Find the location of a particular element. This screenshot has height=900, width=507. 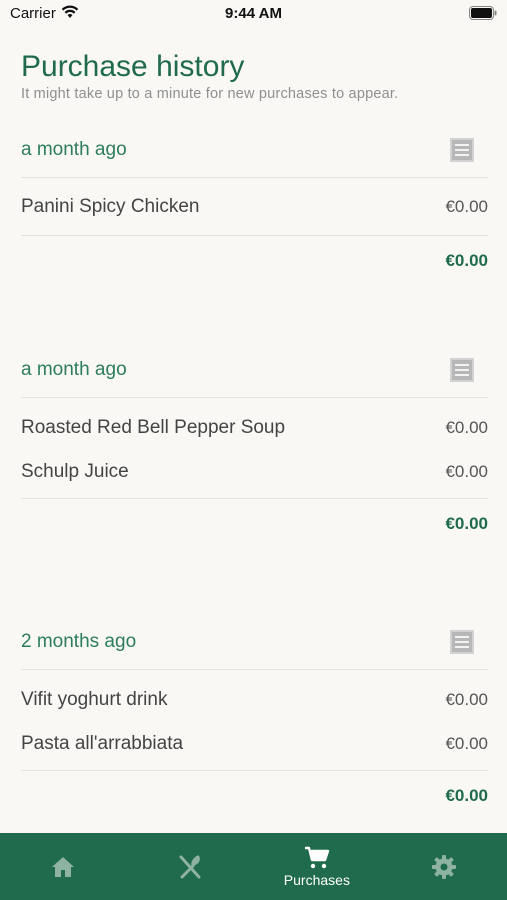

utensils-icon is located at coordinates (190, 867).